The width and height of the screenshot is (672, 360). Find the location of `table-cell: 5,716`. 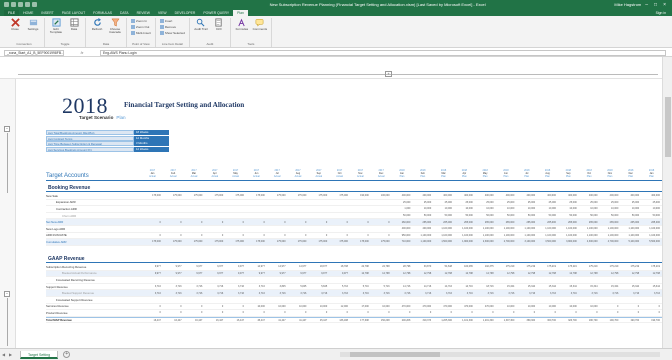

table-cell: 5,716 is located at coordinates (381, 286).